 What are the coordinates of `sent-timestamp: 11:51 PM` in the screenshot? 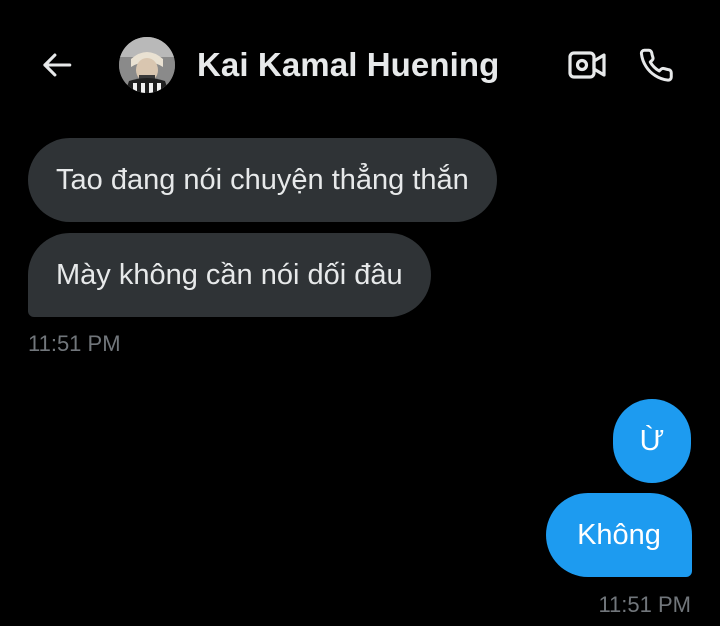 It's located at (644, 604).